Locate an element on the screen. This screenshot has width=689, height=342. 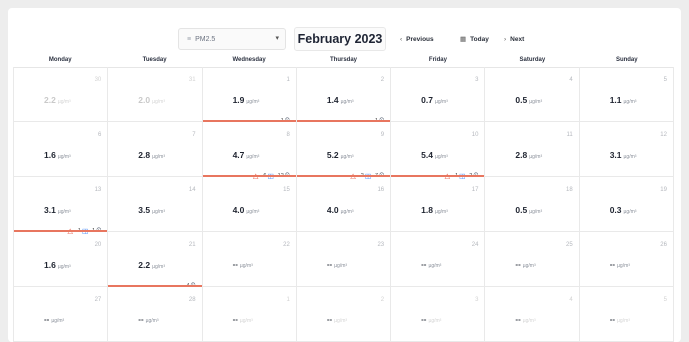
day-number: 5 is located at coordinates (665, 300).